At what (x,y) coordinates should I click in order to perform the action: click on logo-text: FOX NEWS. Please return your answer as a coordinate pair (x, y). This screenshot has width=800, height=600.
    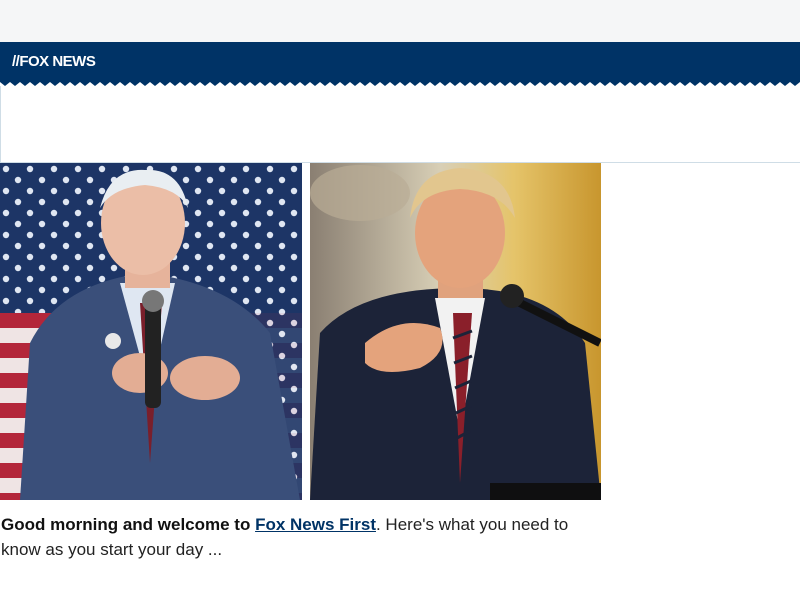
    Looking at the image, I should click on (57, 61).